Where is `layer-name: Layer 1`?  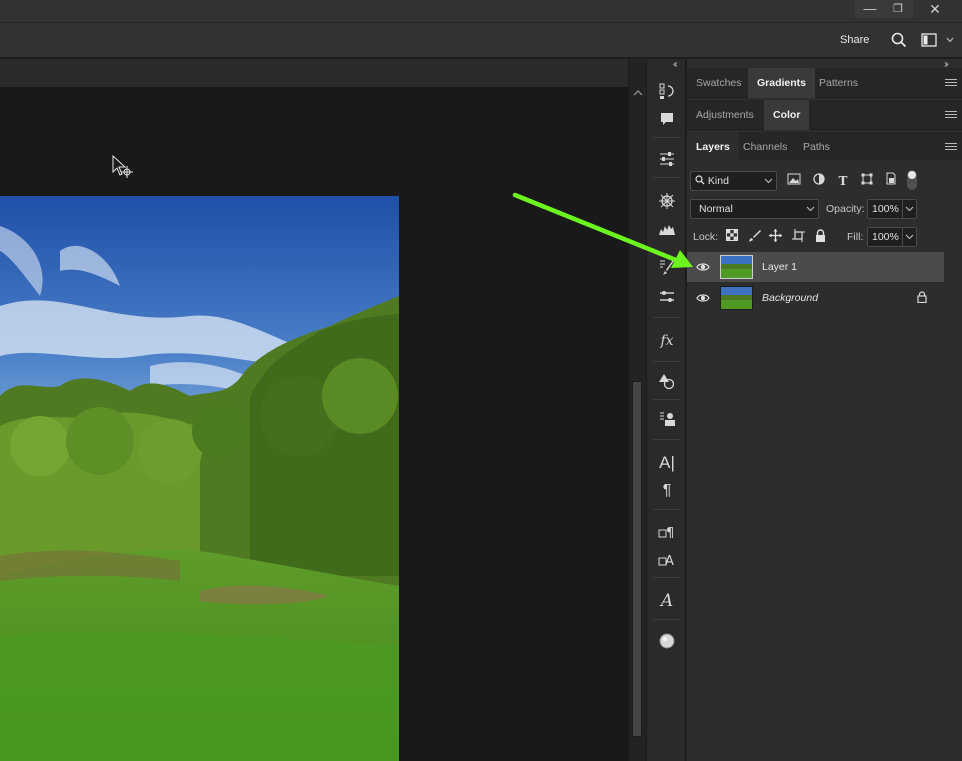 layer-name: Layer 1 is located at coordinates (780, 267).